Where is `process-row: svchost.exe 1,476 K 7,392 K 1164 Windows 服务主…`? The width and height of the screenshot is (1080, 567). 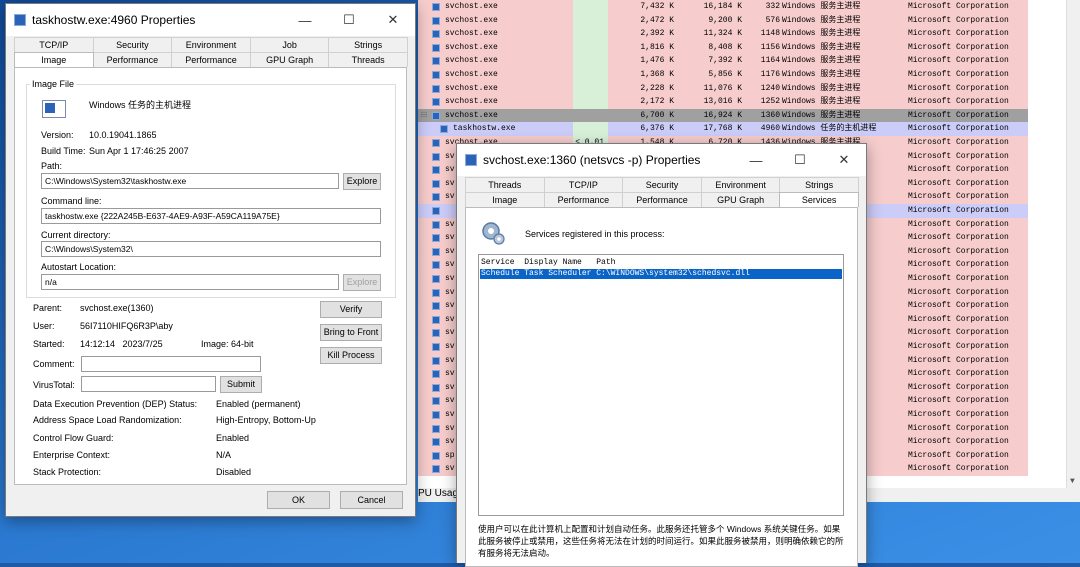
process-row: svchost.exe 1,476 K 7,392 K 1164 Windows 服务主… is located at coordinates (749, 61).